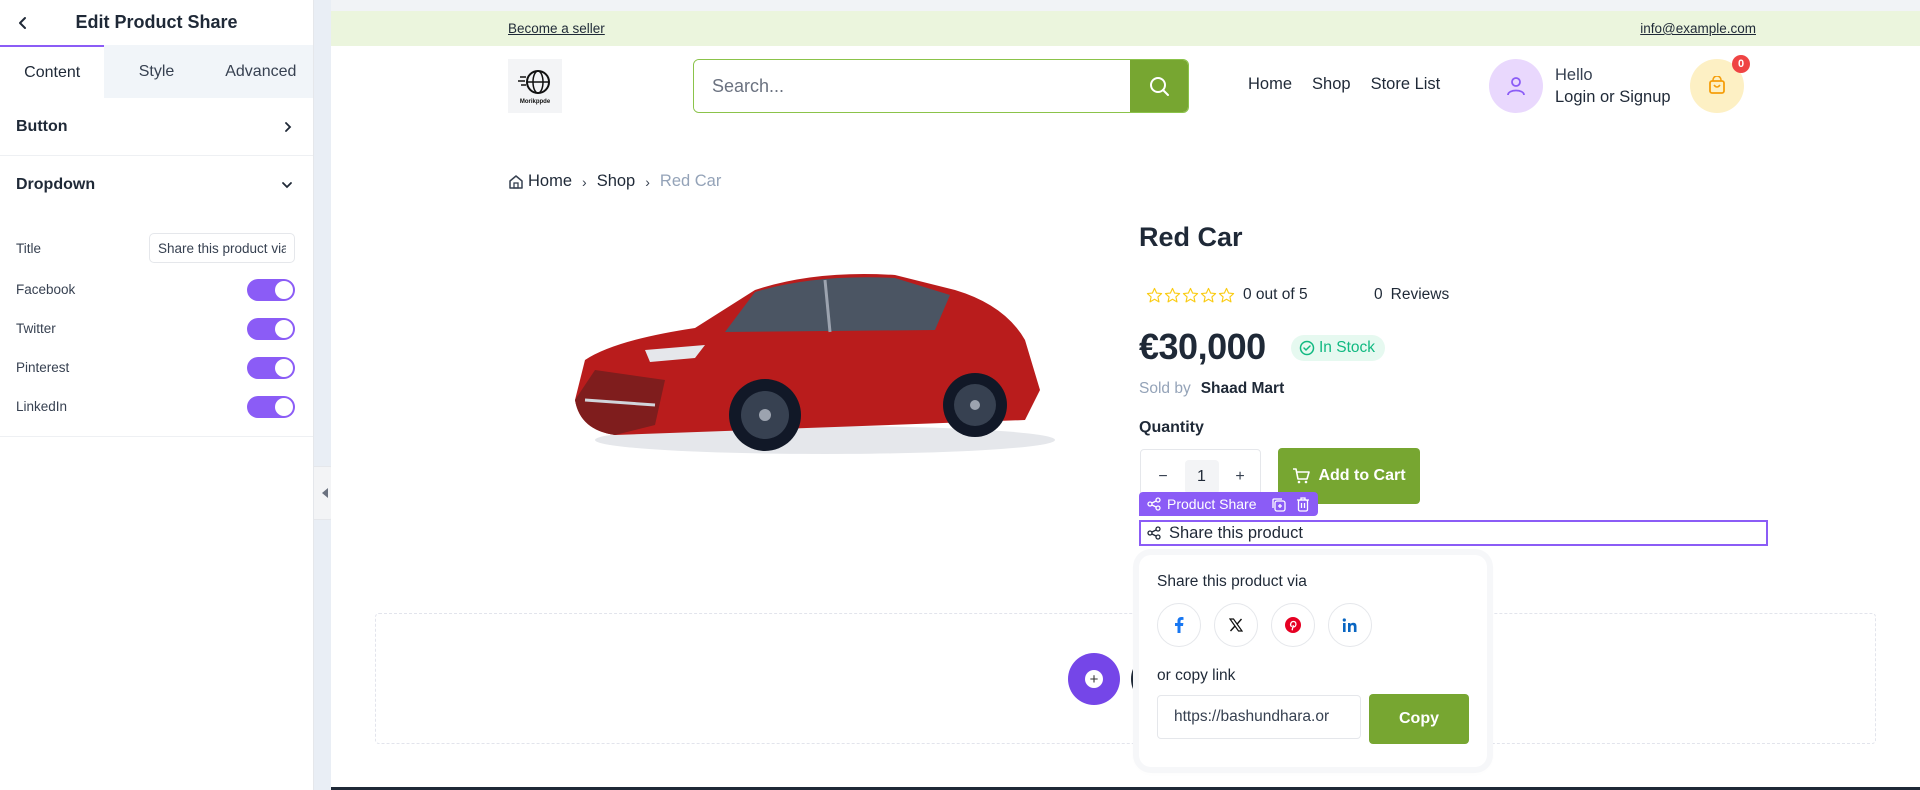 The width and height of the screenshot is (1920, 790). Describe the element at coordinates (616, 181) in the screenshot. I see `breadcrumb-shop: Shop` at that location.